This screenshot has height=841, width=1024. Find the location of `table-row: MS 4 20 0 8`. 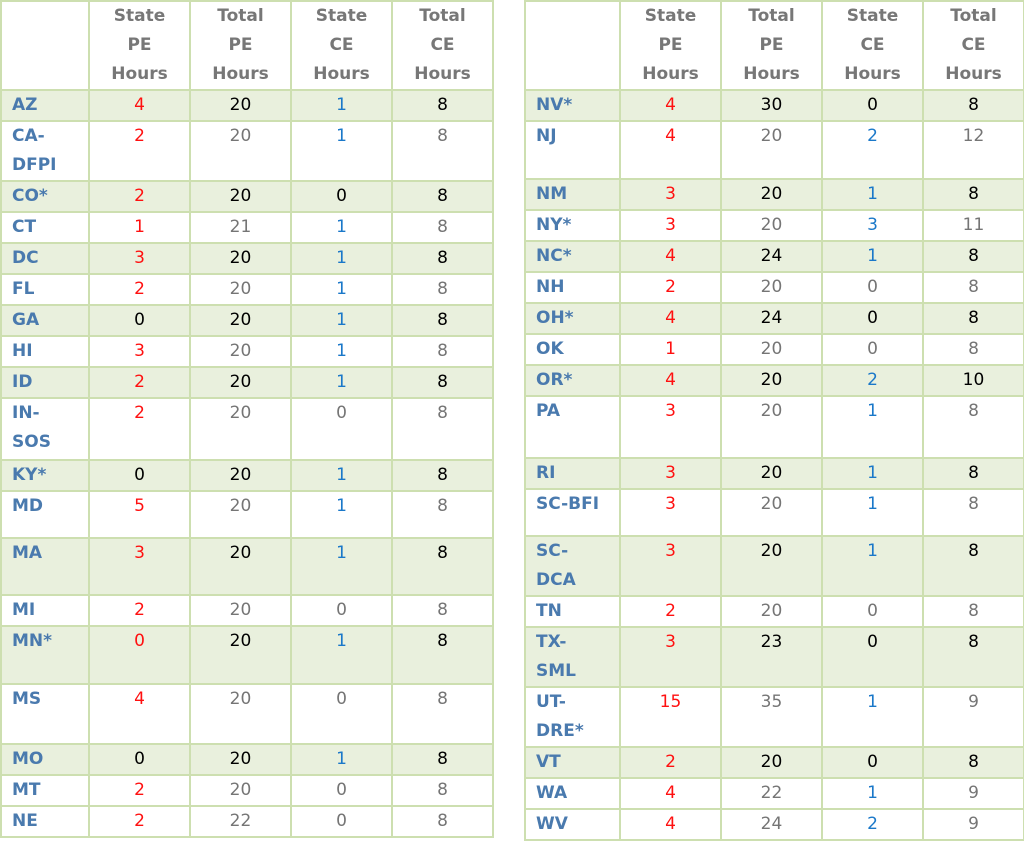

table-row: MS 4 20 0 8 is located at coordinates (247, 714).